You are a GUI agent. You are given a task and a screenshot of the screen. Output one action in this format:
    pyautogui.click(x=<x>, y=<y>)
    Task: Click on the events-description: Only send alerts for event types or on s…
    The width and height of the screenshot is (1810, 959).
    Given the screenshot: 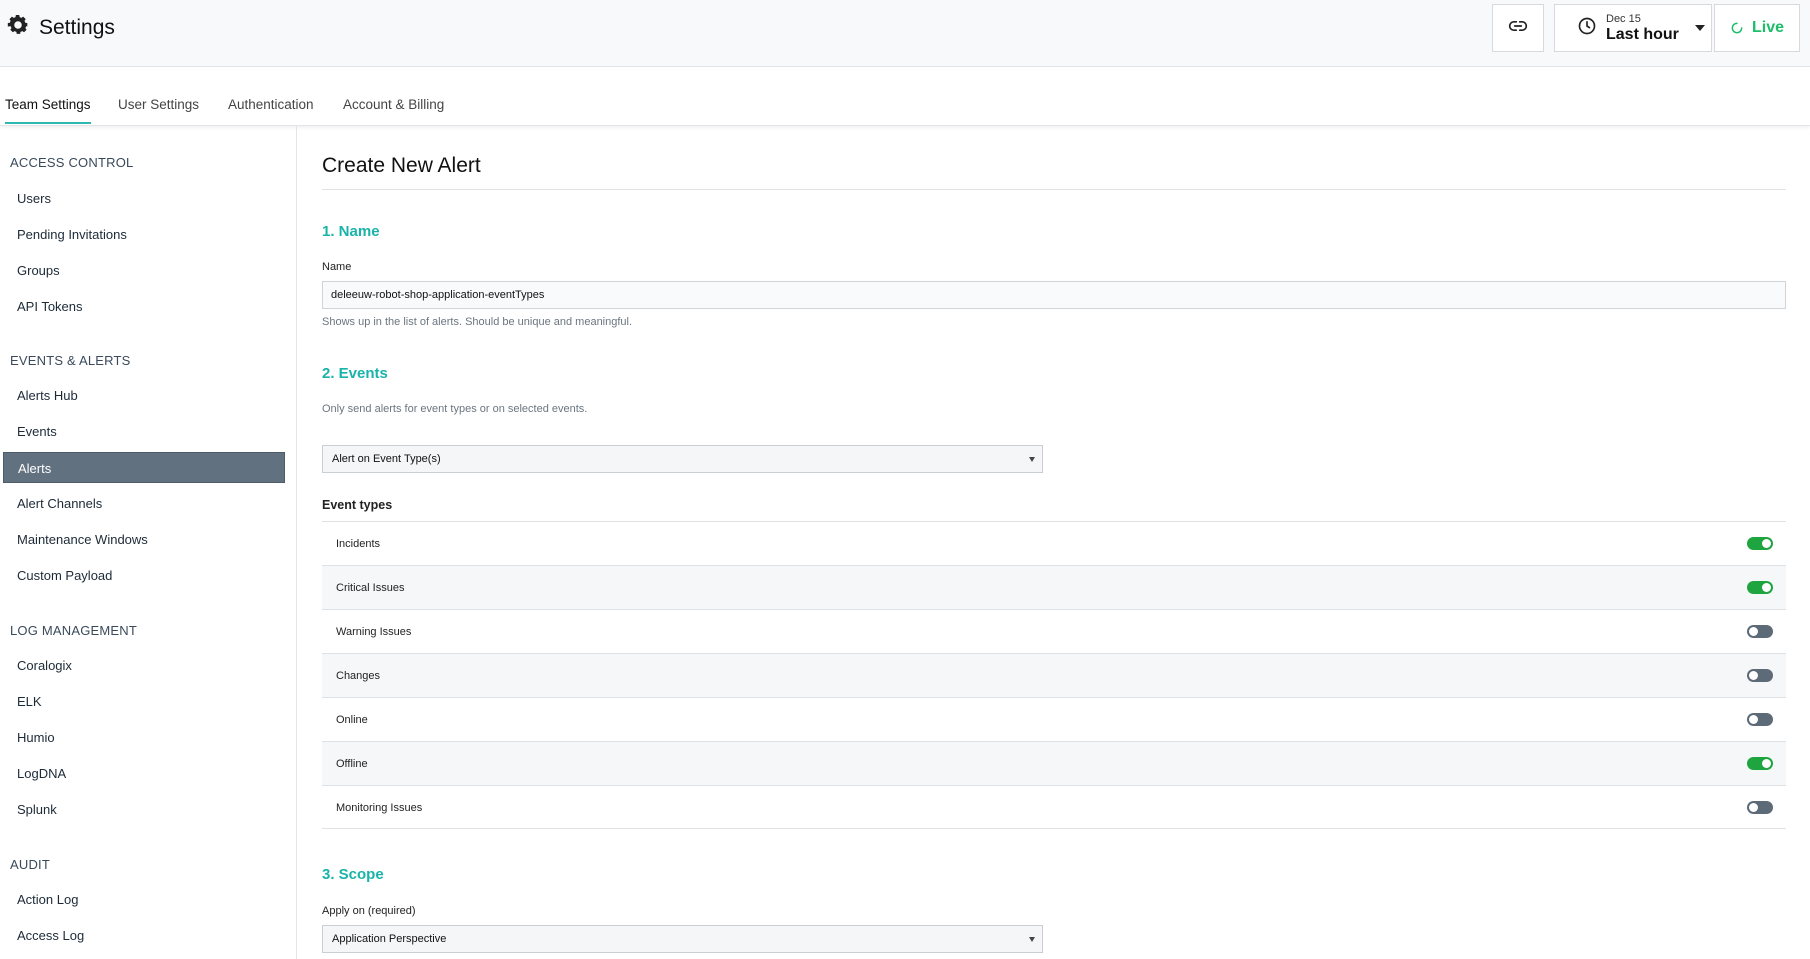 What is the action you would take?
    pyautogui.click(x=455, y=409)
    